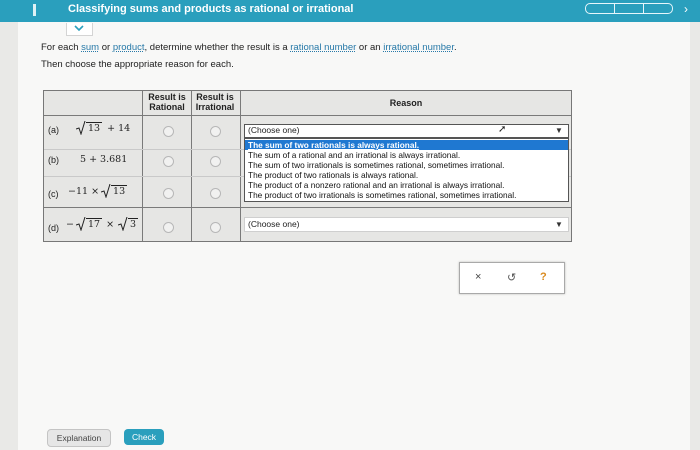  I want to click on radio-d-irrational, so click(215, 227).